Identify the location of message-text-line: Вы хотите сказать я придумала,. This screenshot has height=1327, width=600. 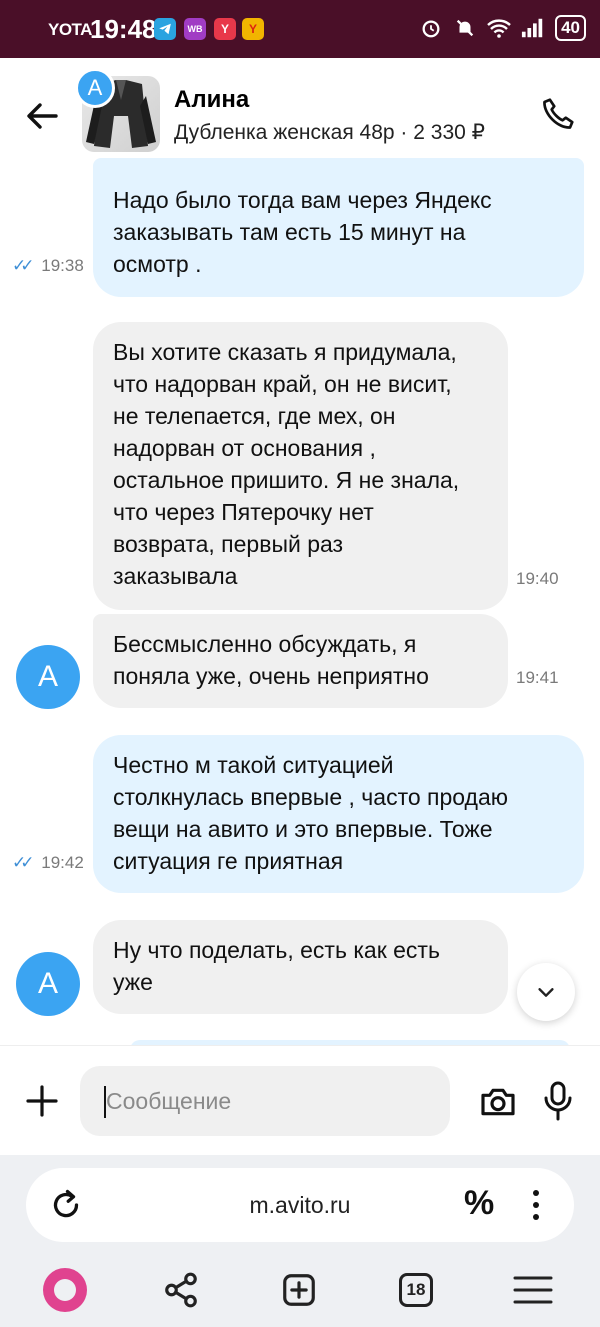
(285, 352).